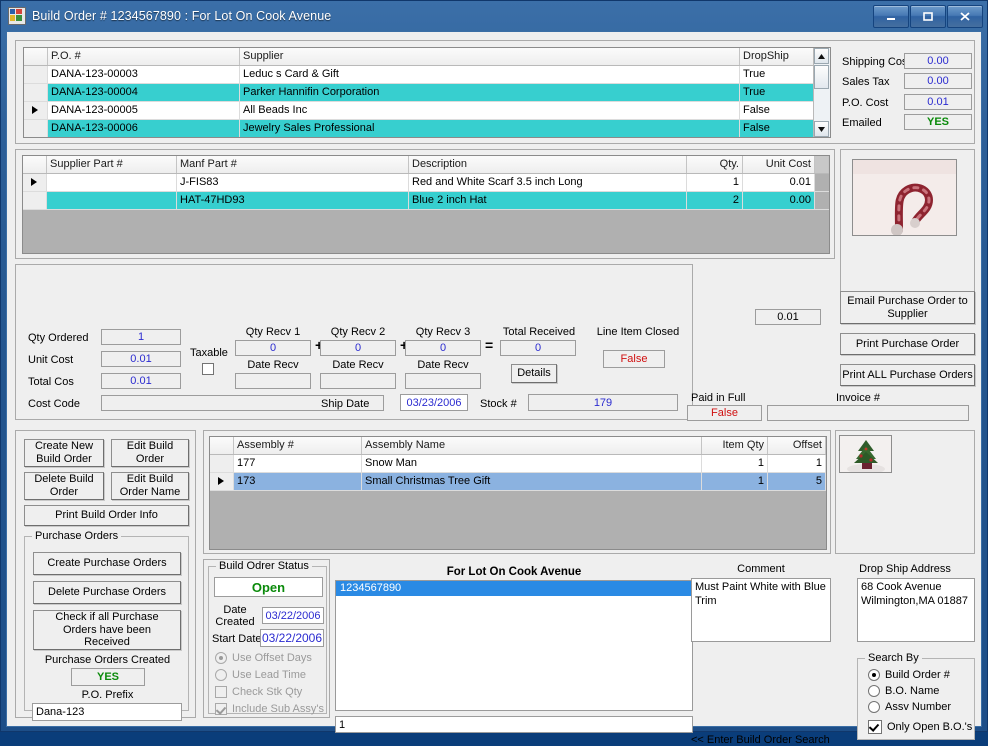 The image size is (988, 746). Describe the element at coordinates (715, 182) in the screenshot. I see `cell-qty: 1` at that location.